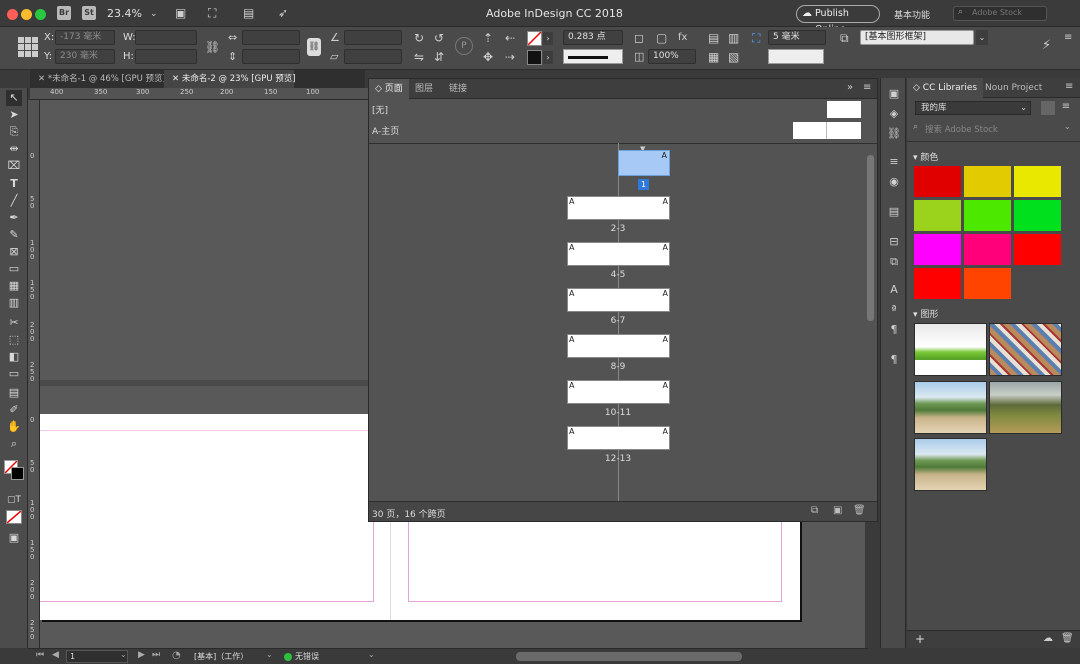 The image size is (1080, 664). What do you see at coordinates (756, 38) in the screenshot?
I see `auto-fit-icon: ⛶` at bounding box center [756, 38].